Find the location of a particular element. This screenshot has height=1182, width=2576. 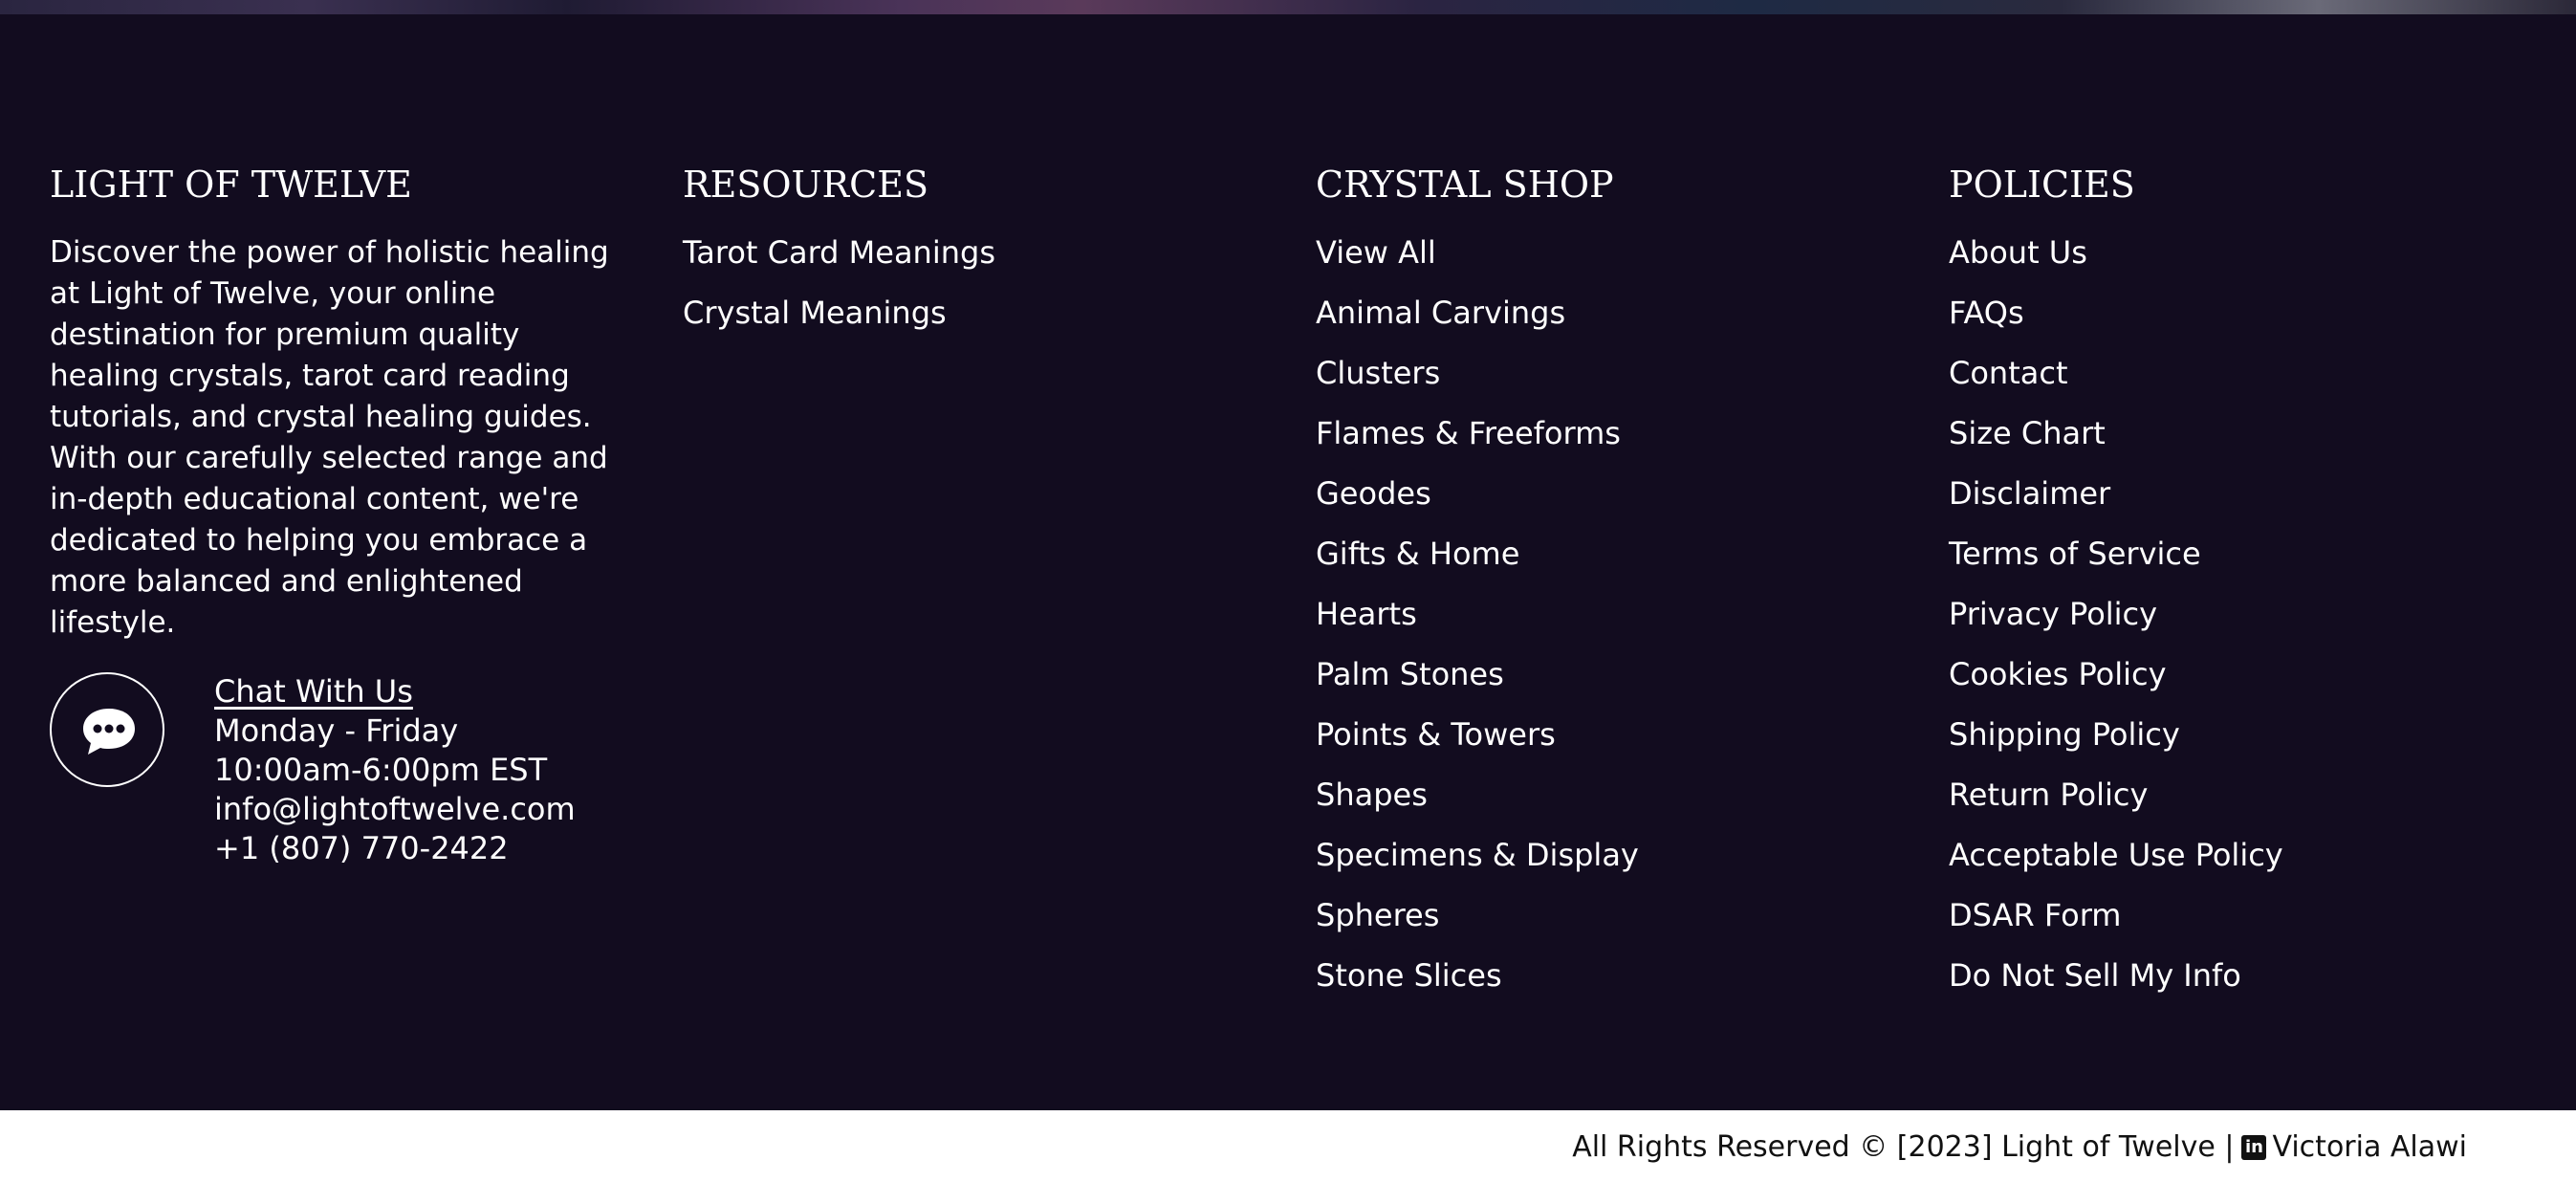

list-item: Tarot Card Meanings is located at coordinates (969, 263).